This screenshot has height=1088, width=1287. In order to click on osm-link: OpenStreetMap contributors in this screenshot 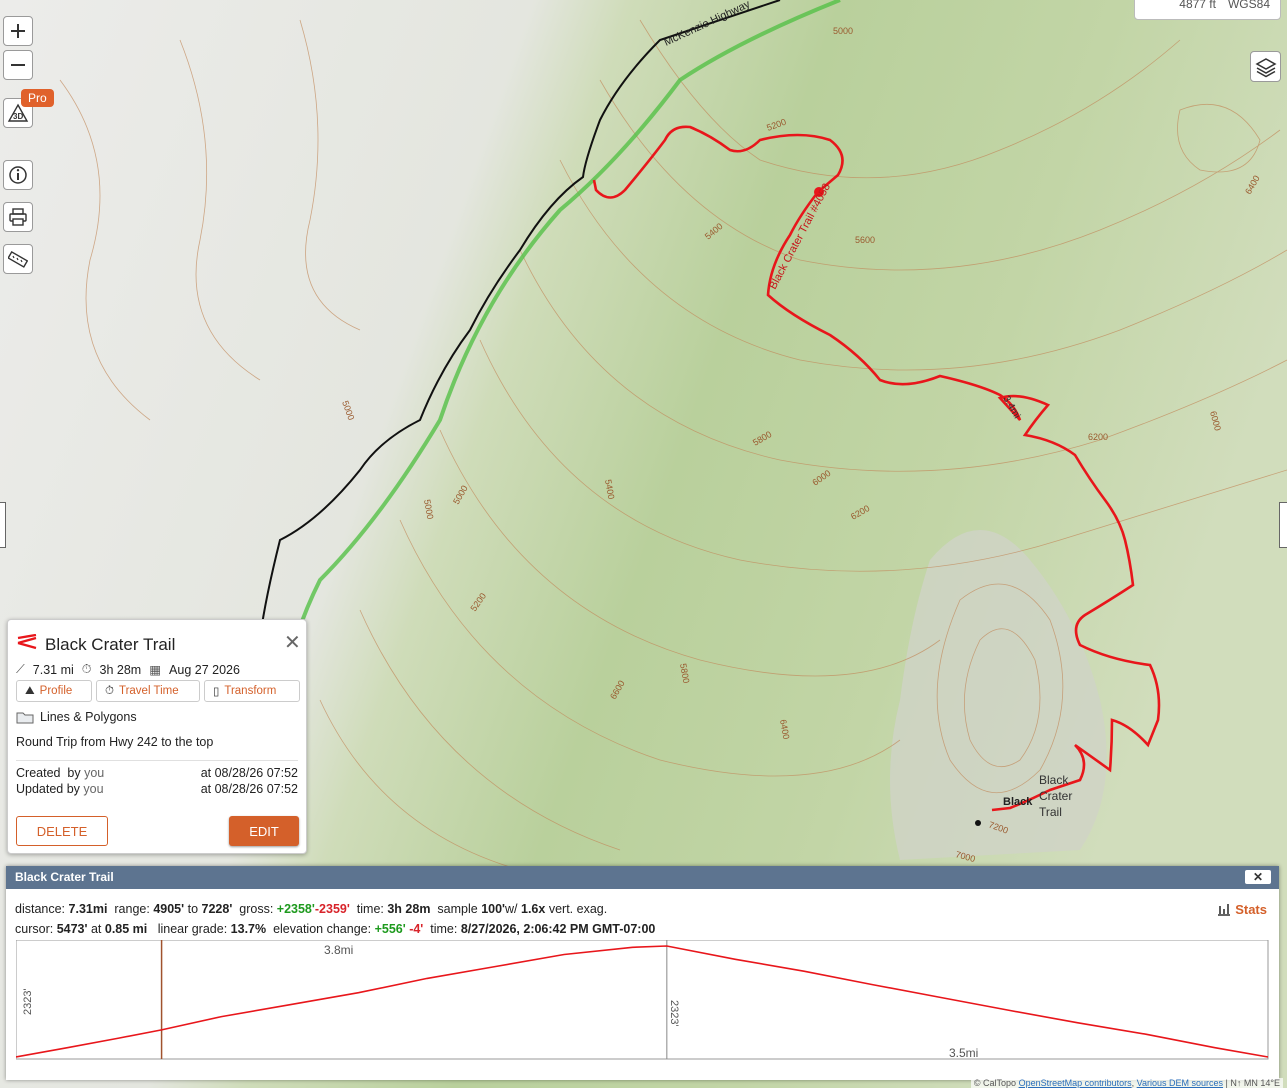, I will do `click(1075, 1083)`.